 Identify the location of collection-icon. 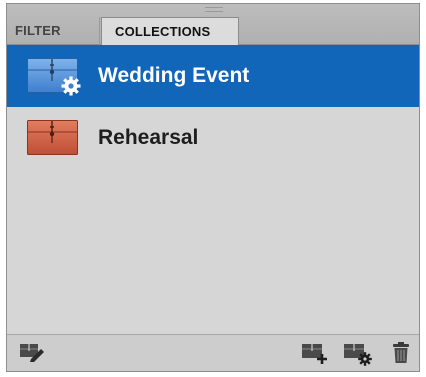
(52, 137).